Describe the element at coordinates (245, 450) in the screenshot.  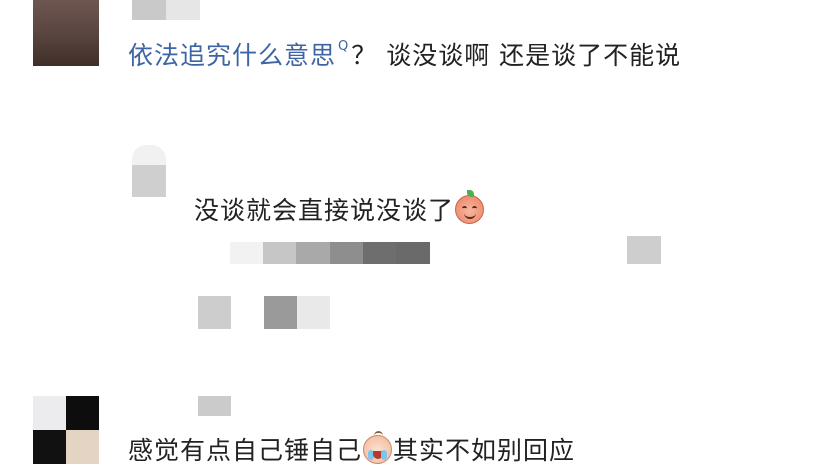
I see `comment-2-body-start: 感觉有点自己锤自己` at that location.